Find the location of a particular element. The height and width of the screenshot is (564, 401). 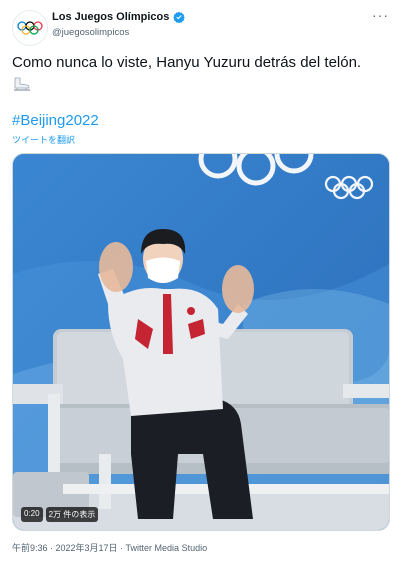

account-handle: @juegosolimpicos is located at coordinates (90, 32).